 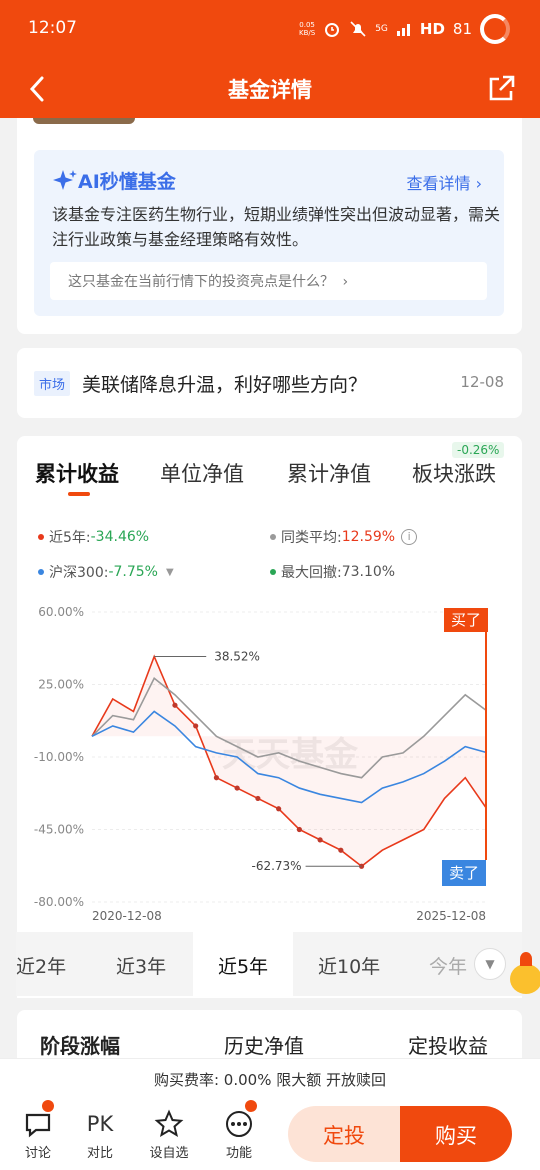 What do you see at coordinates (120, 537) in the screenshot?
I see `fund-value: -34.46%` at bounding box center [120, 537].